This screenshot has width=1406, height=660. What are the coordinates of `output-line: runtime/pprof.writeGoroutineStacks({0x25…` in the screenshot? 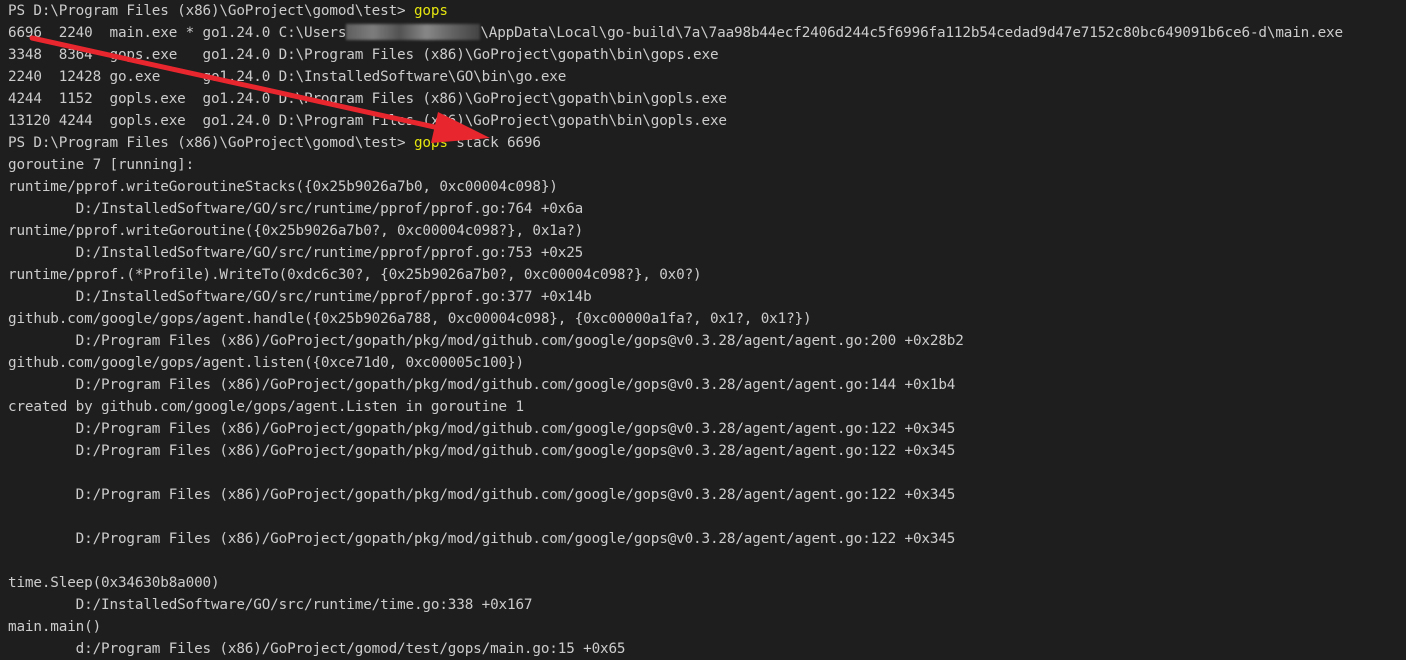 It's located at (707, 187).